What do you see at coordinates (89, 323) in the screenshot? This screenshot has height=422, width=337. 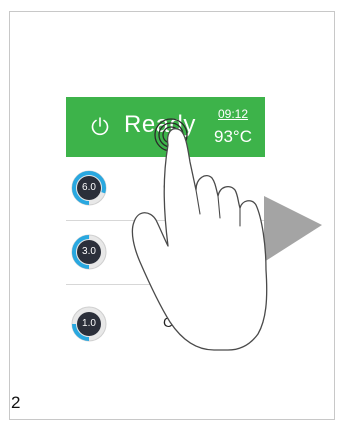 I see `gauge-value: 1.0` at bounding box center [89, 323].